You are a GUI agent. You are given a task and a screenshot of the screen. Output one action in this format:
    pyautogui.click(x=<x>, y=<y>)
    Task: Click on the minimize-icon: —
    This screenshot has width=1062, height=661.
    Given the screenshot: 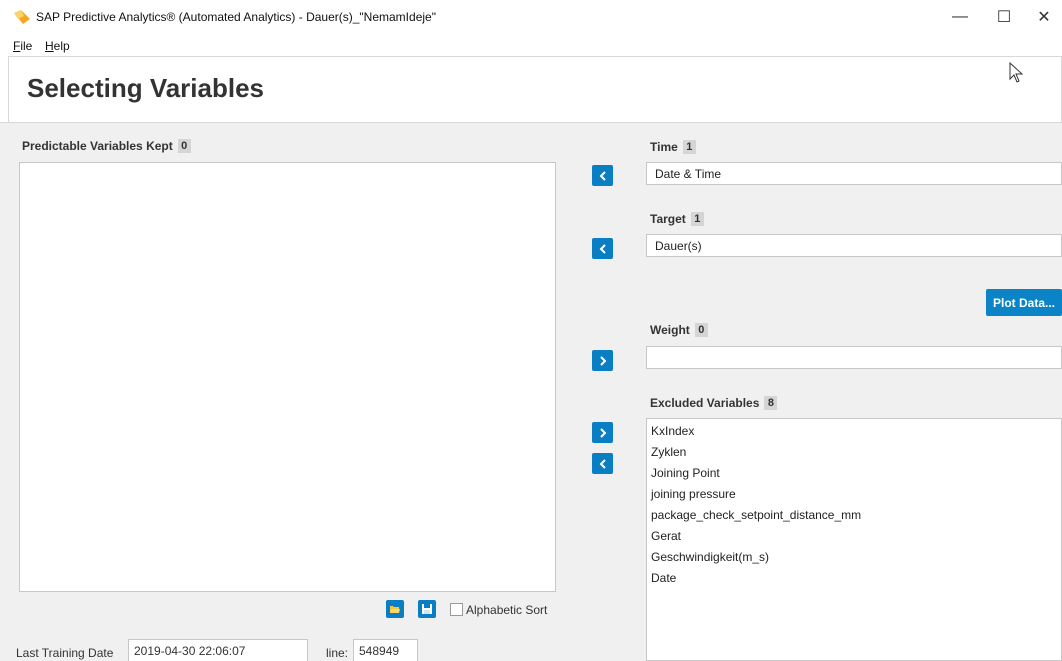 What is the action you would take?
    pyautogui.click(x=960, y=16)
    